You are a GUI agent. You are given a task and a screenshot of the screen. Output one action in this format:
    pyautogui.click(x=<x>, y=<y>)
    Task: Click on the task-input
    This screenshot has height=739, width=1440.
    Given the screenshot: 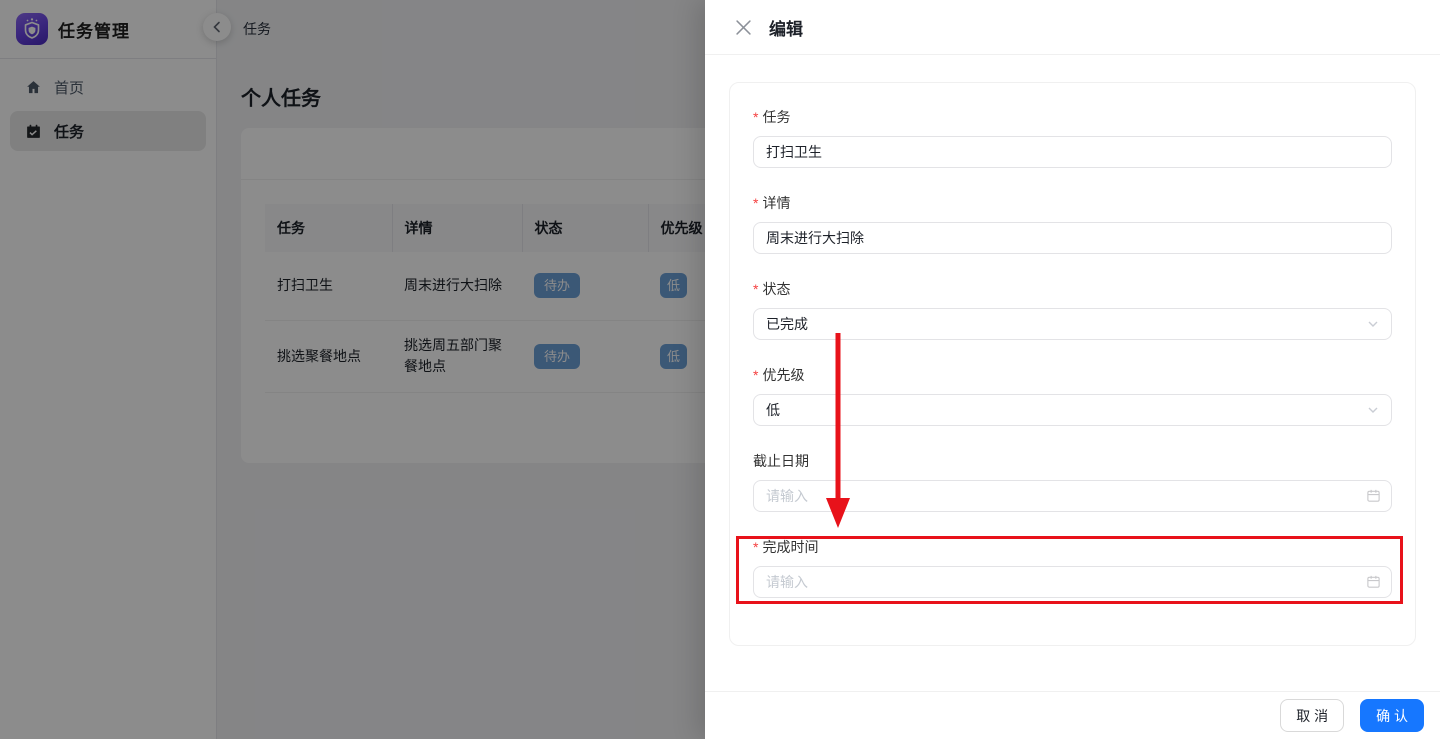 What is the action you would take?
    pyautogui.click(x=1072, y=152)
    